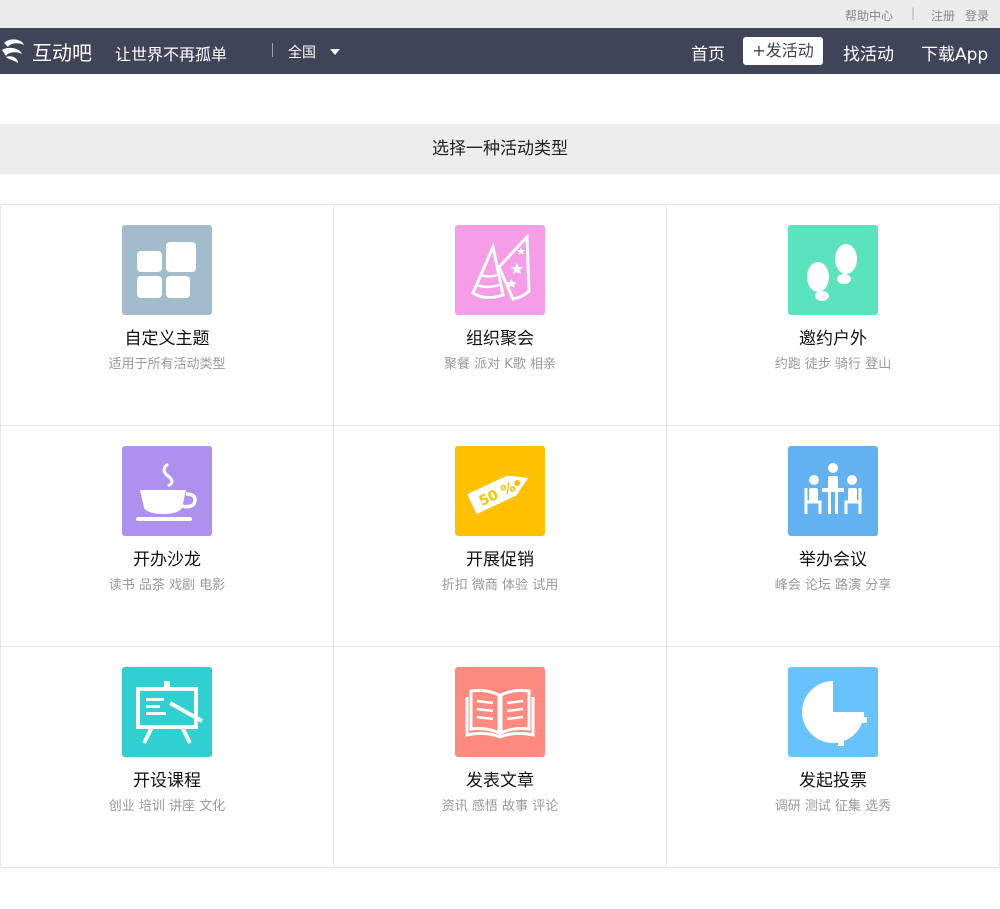 This screenshot has height=909, width=1000. Describe the element at coordinates (167, 585) in the screenshot. I see `category-subtitle: 读书 品茶 戏剧 电影` at that location.